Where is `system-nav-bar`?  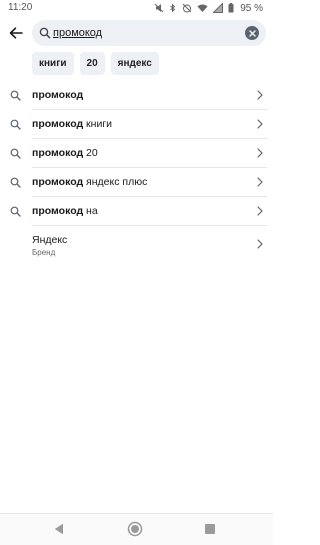 system-nav-bar is located at coordinates (136, 529).